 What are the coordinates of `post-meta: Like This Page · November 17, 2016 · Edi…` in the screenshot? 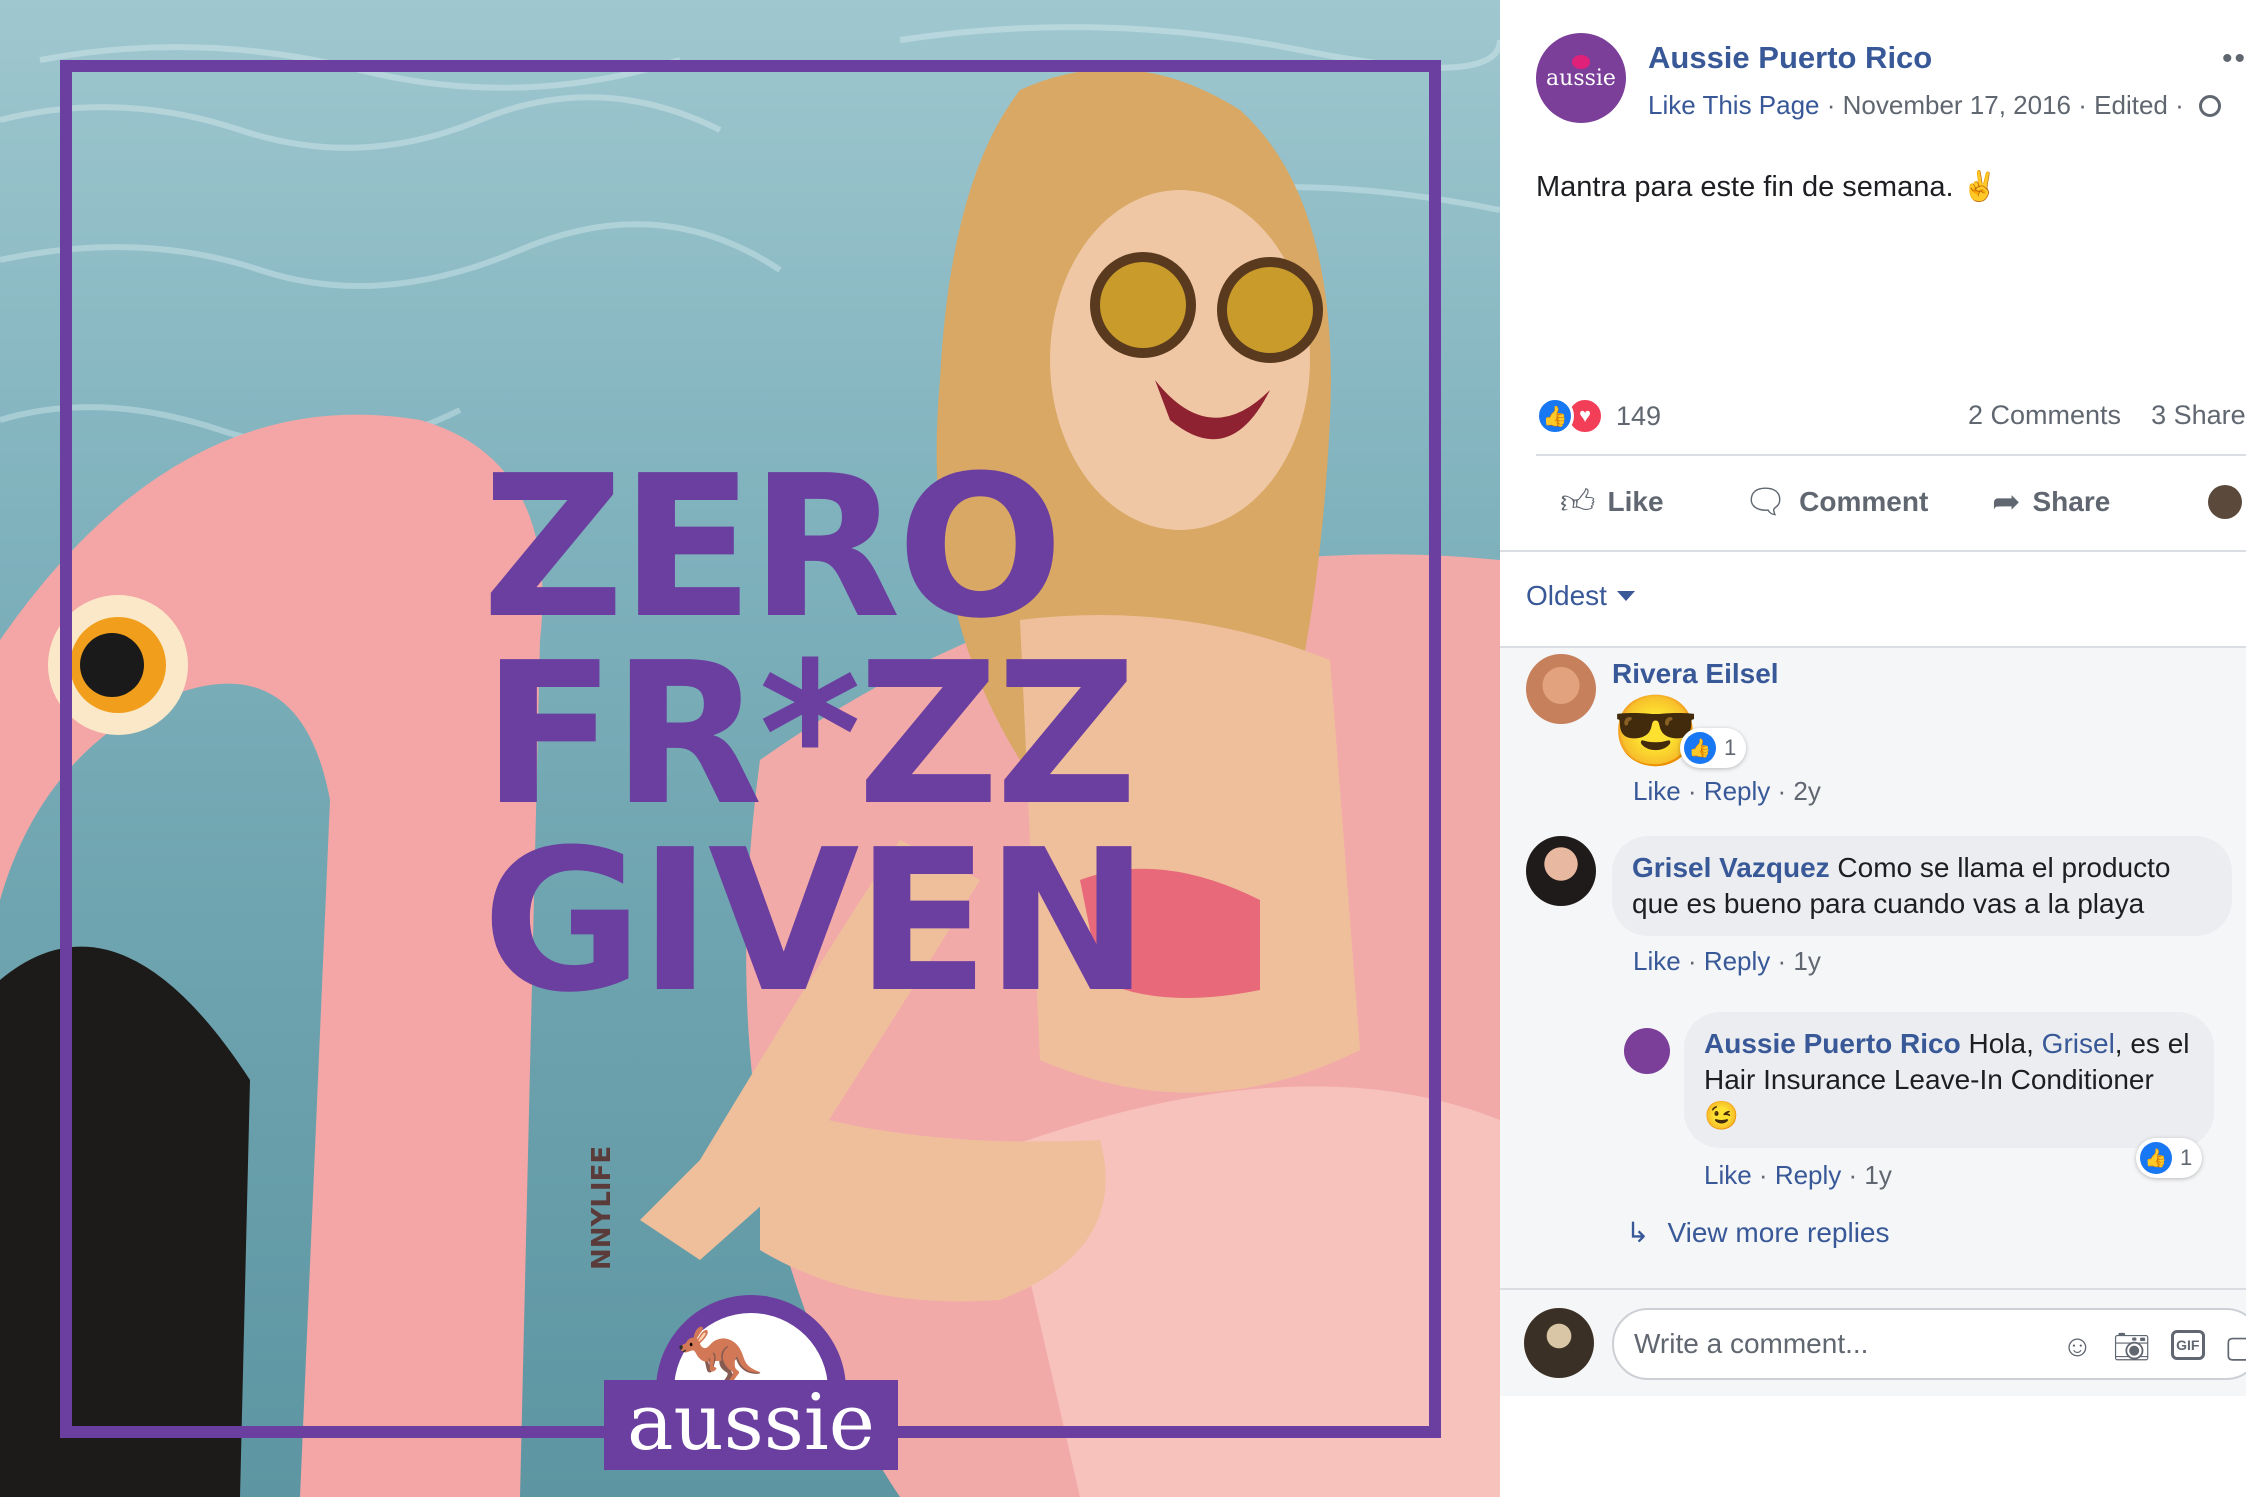 It's located at (1934, 105).